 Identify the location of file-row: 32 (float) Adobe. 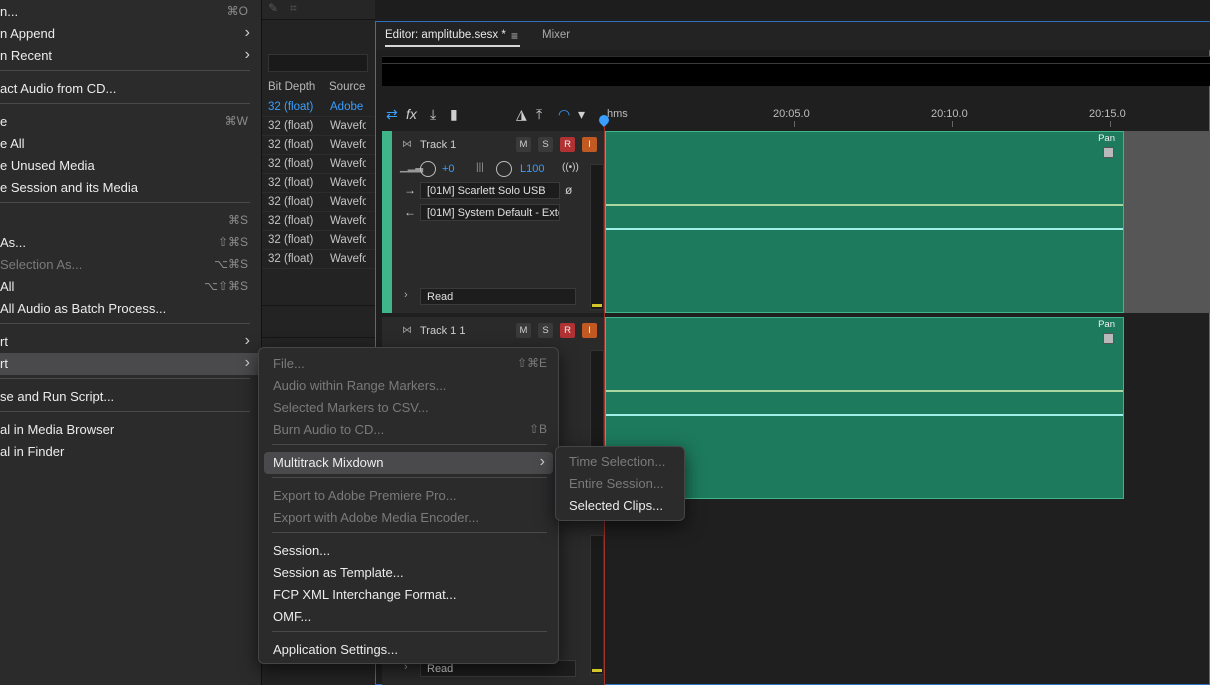
(318, 107).